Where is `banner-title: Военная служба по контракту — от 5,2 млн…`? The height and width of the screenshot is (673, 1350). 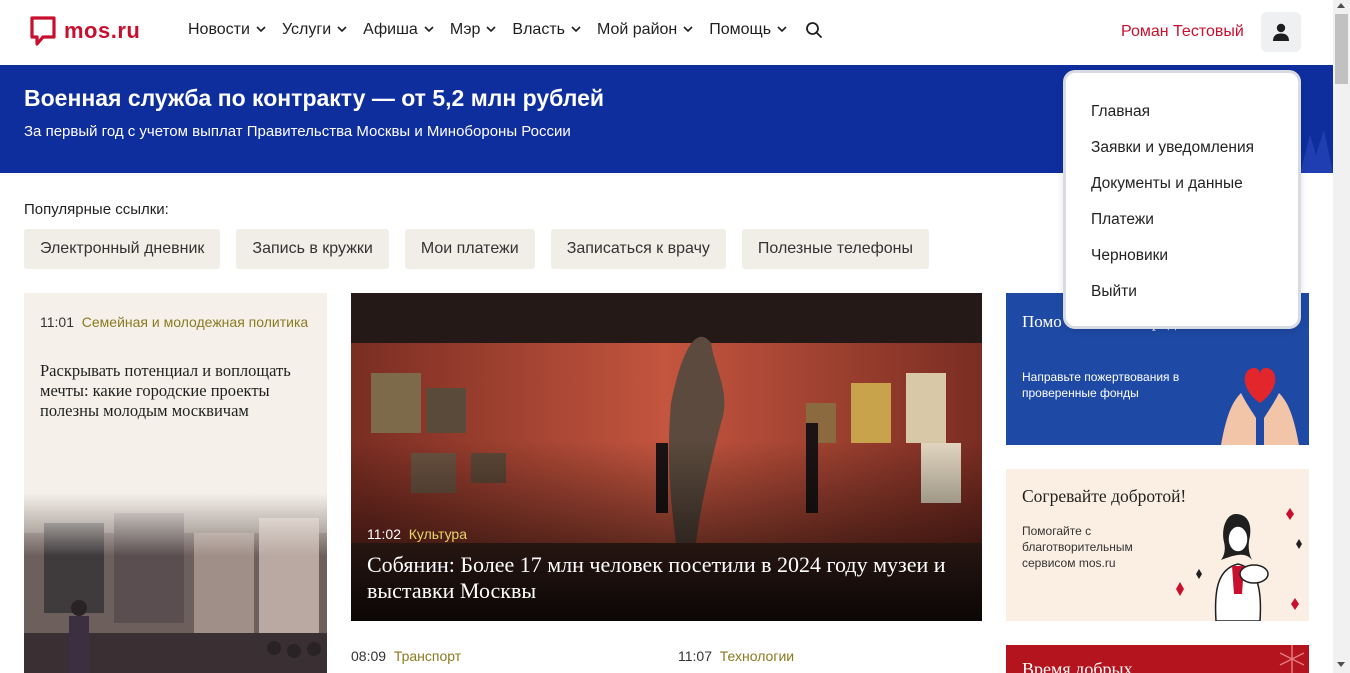
banner-title: Военная служба по контракту — от 5,2 млн… is located at coordinates (314, 98).